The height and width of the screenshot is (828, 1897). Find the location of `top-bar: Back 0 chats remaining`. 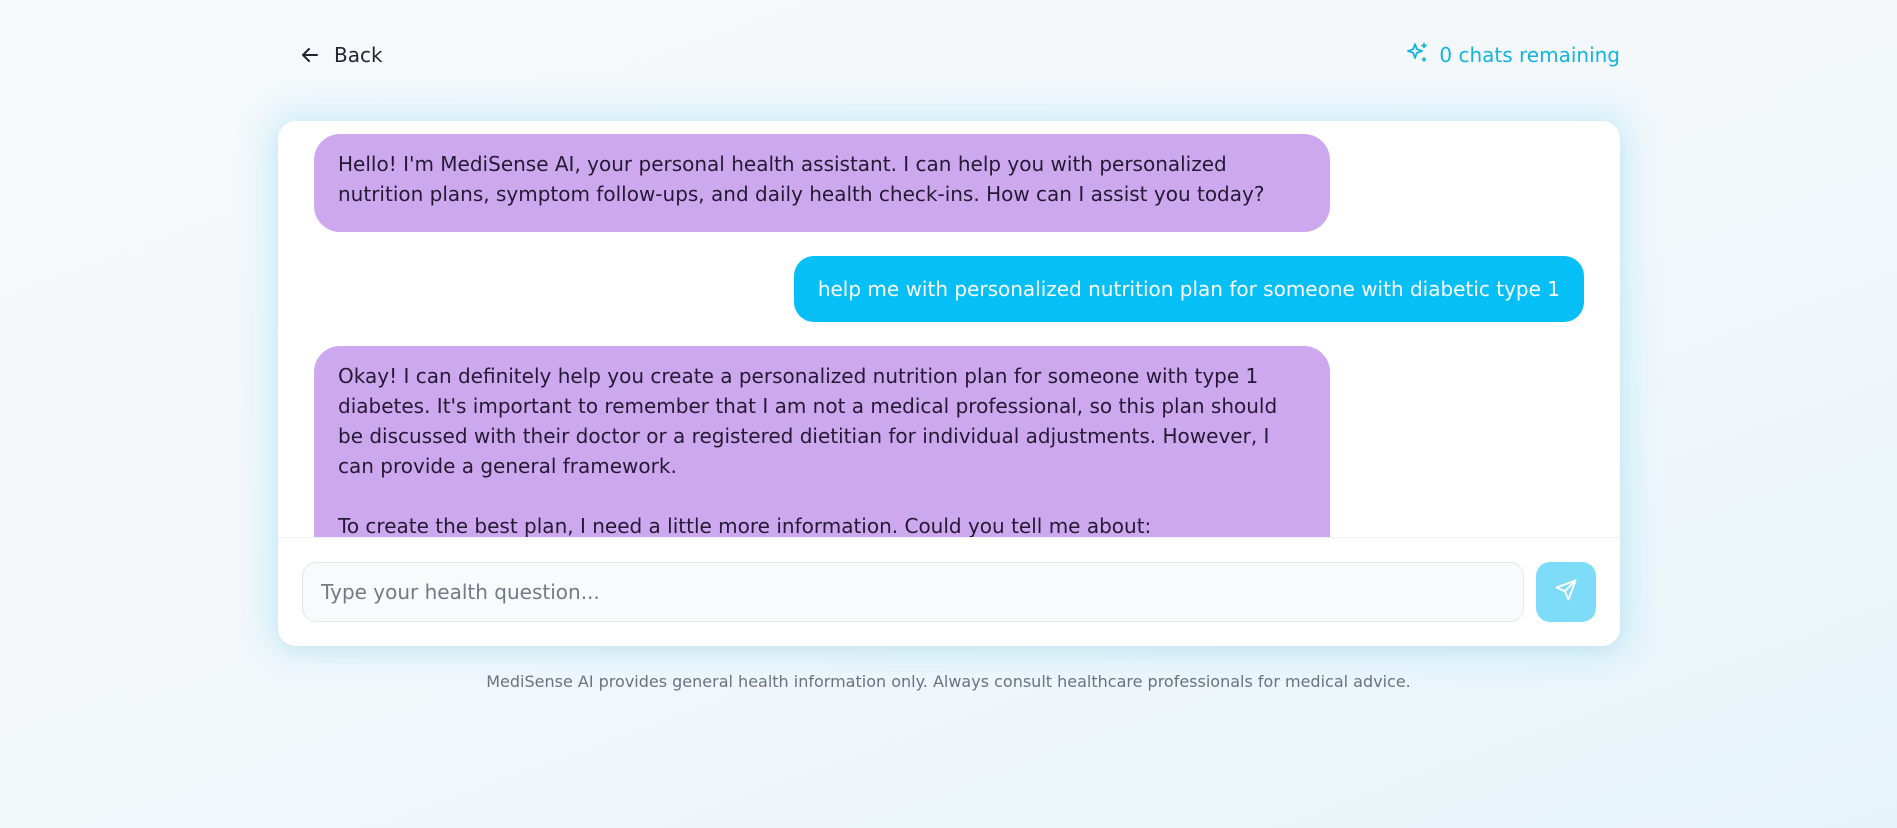

top-bar: Back 0 chats remaining is located at coordinates (949, 55).